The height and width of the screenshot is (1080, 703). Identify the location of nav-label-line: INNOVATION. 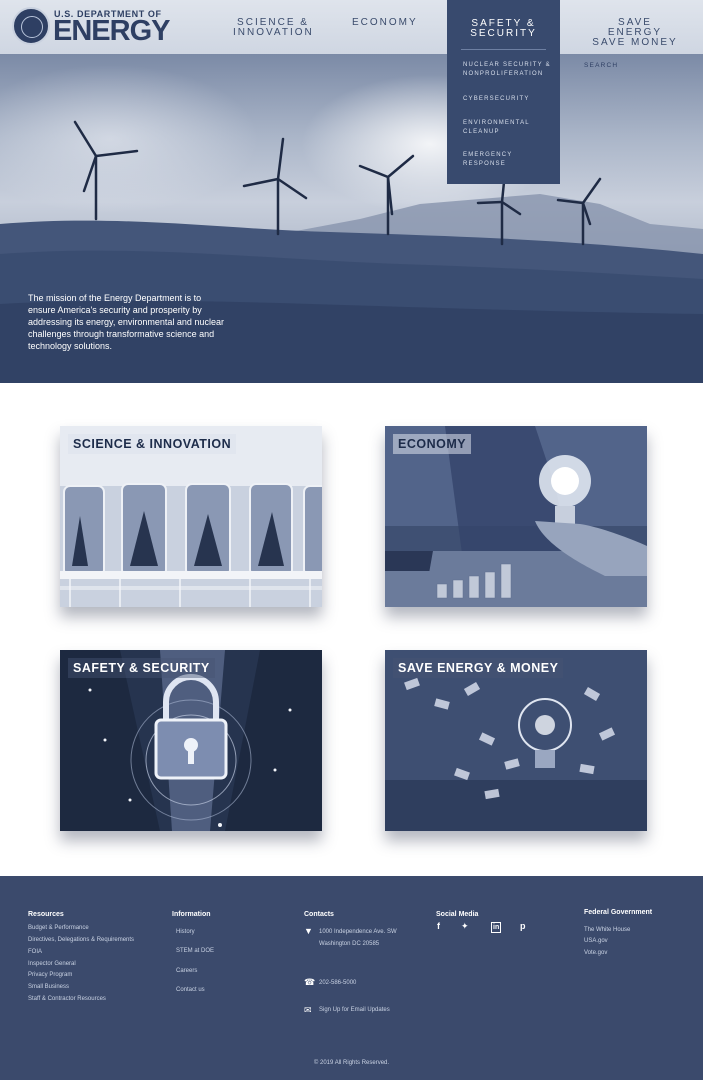
(273, 32).